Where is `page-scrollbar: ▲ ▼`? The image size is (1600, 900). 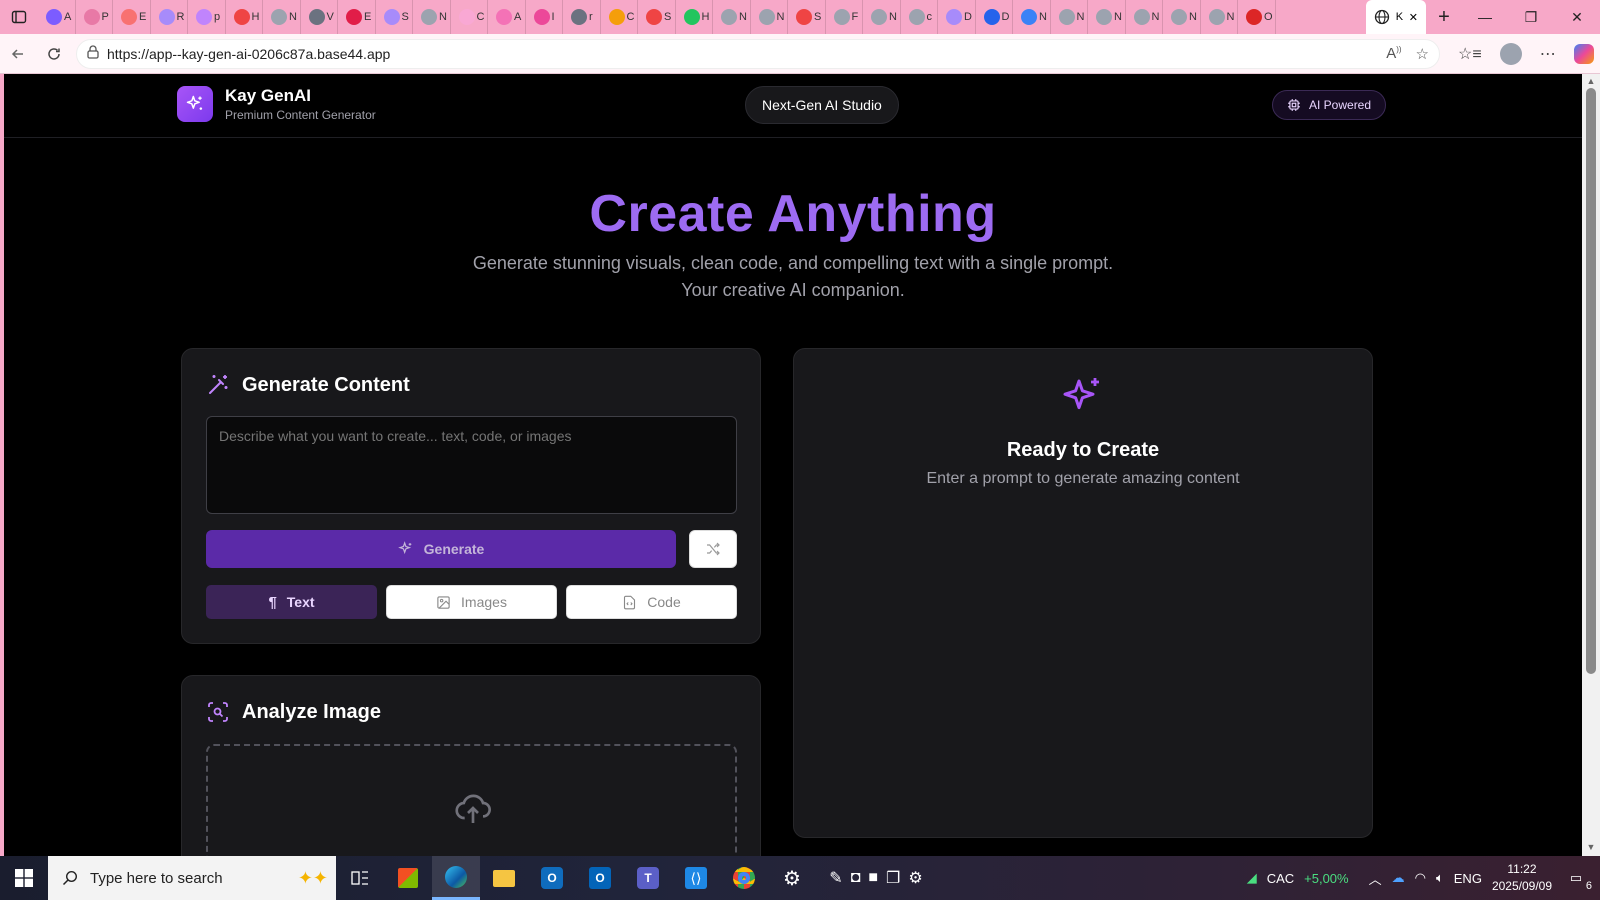
page-scrollbar: ▲ ▼ is located at coordinates (1591, 465).